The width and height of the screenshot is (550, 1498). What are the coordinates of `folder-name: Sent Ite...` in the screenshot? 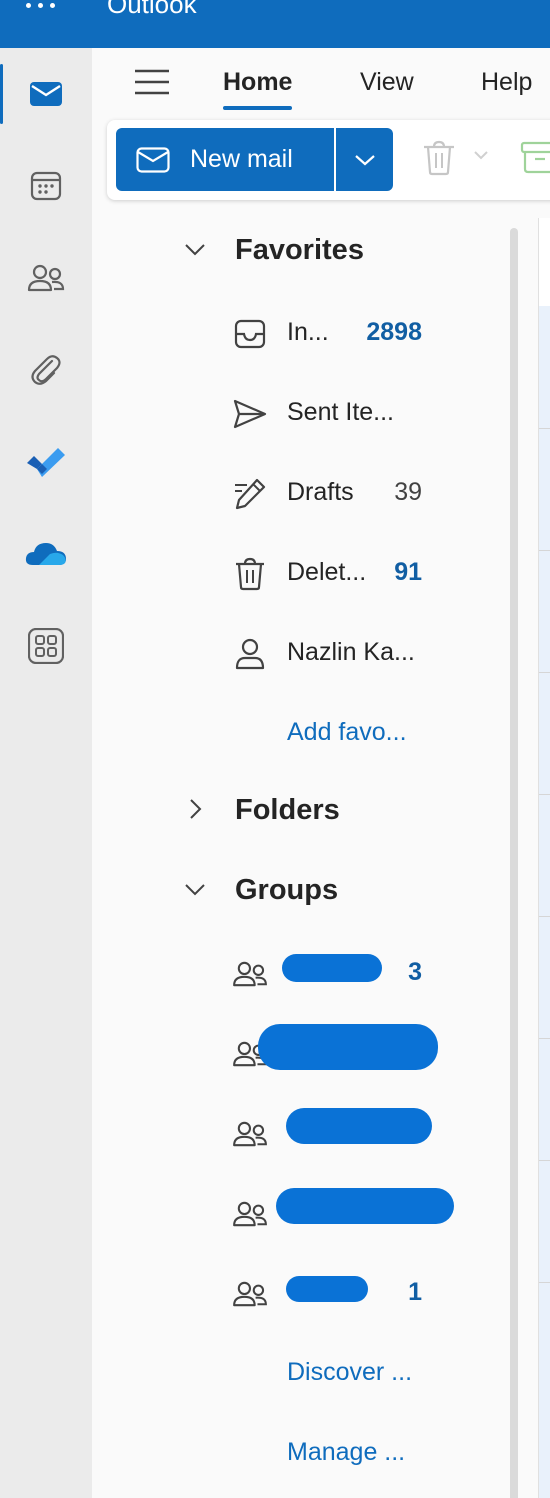 It's located at (341, 412).